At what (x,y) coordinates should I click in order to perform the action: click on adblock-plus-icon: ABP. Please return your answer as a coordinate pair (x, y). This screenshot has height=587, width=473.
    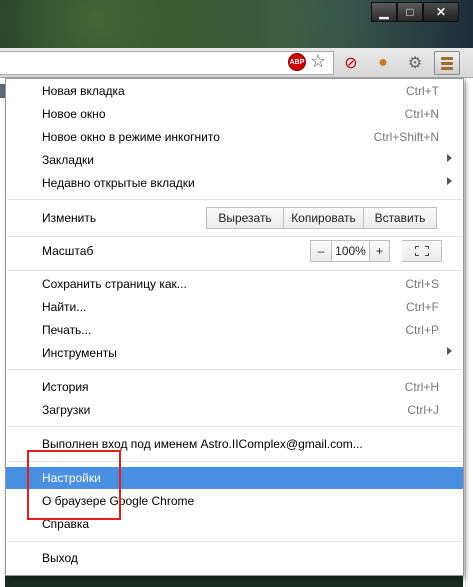
    Looking at the image, I should click on (297, 62).